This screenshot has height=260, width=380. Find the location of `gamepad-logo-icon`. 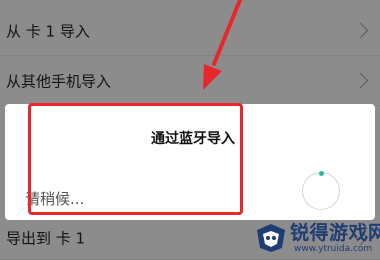

gamepad-logo-icon is located at coordinates (271, 238).